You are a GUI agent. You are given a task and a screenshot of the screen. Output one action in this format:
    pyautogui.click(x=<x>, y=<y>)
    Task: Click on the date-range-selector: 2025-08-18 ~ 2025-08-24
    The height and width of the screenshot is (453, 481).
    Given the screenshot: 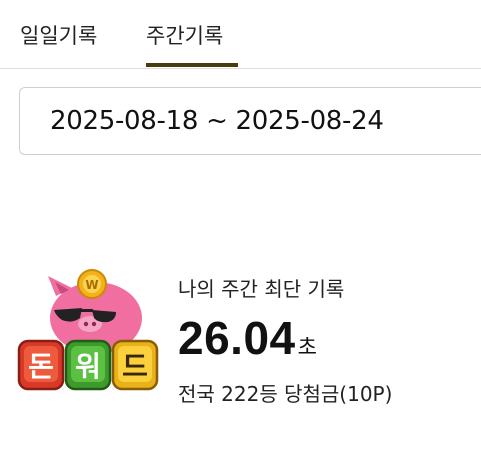 What is the action you would take?
    pyautogui.click(x=250, y=121)
    